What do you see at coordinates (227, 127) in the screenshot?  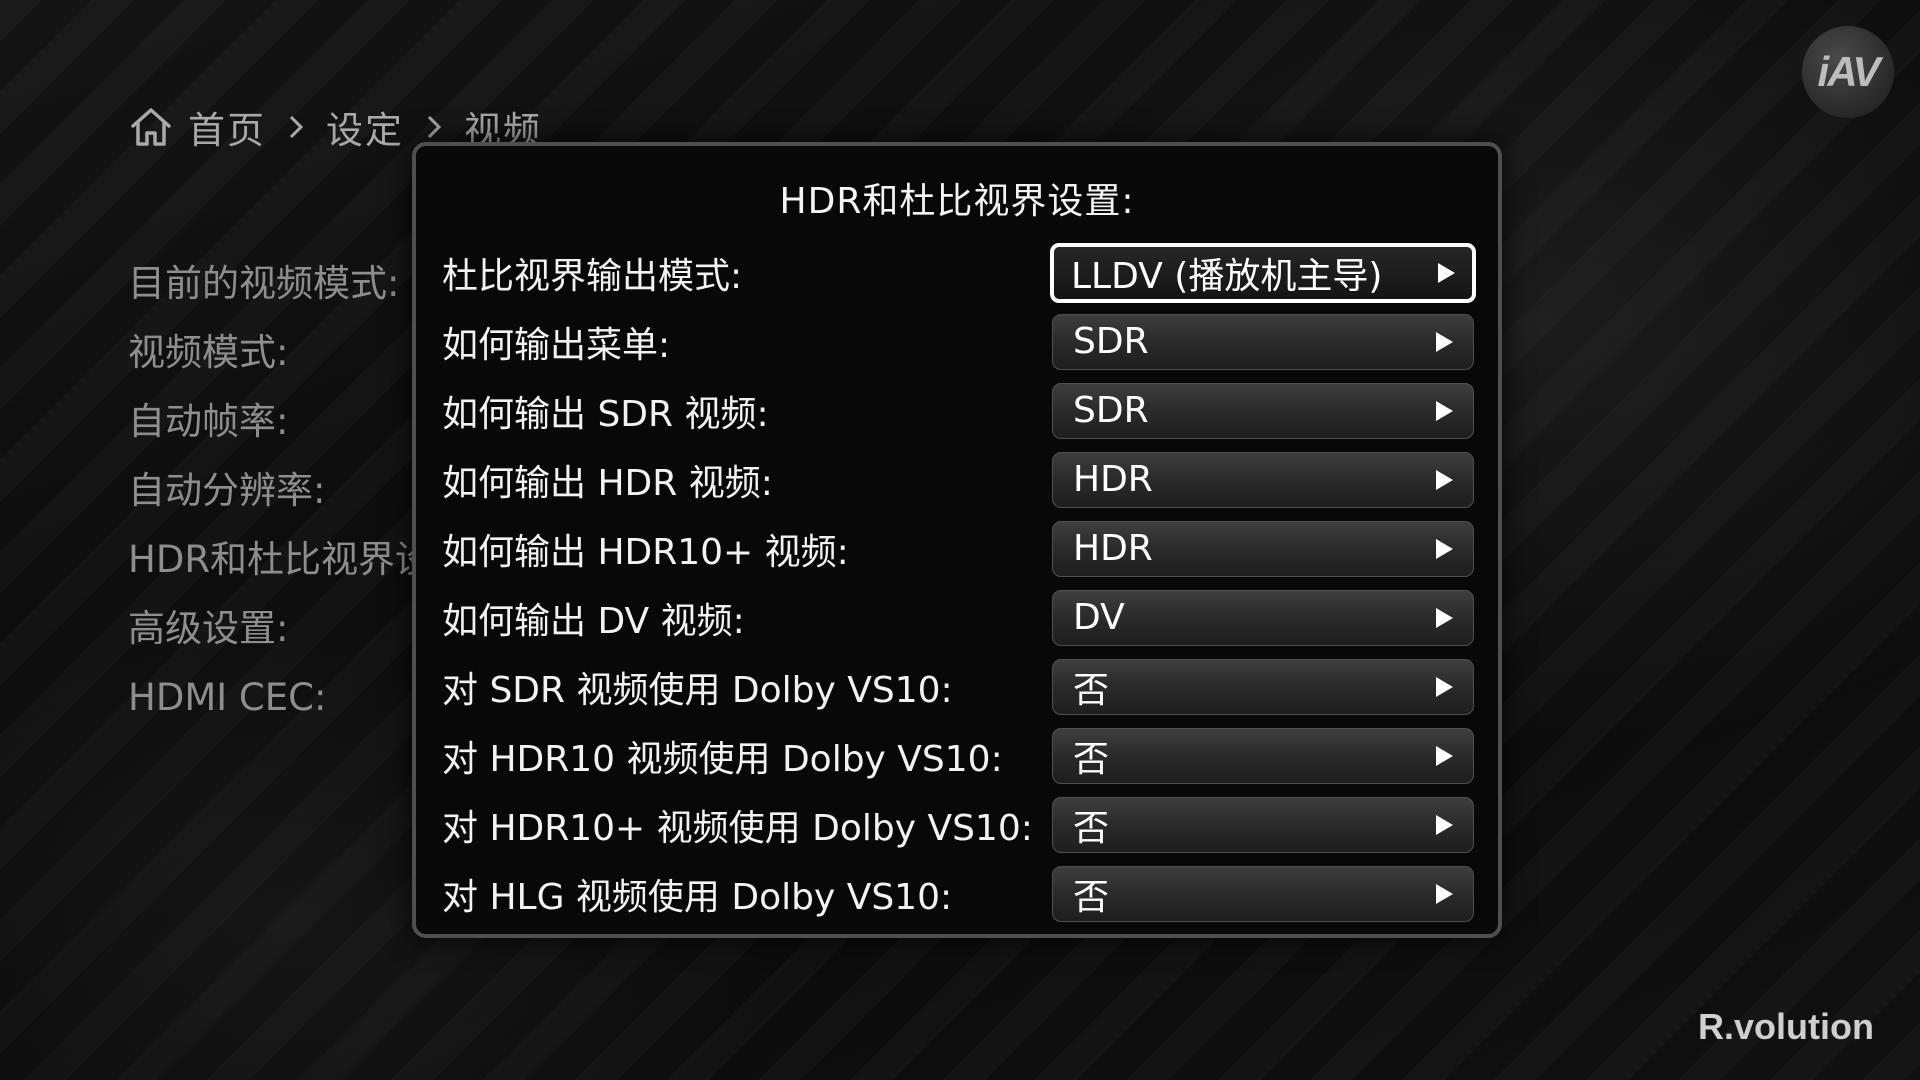 I see `breadcrumb-home: 首页` at bounding box center [227, 127].